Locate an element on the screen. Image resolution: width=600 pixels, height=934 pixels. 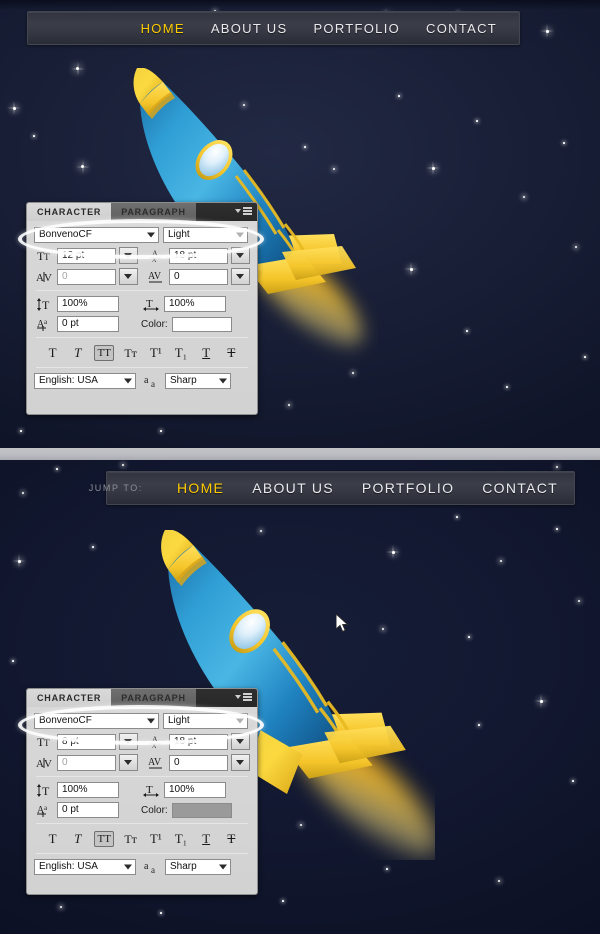
text-color-swatch-top is located at coordinates (201, 324).